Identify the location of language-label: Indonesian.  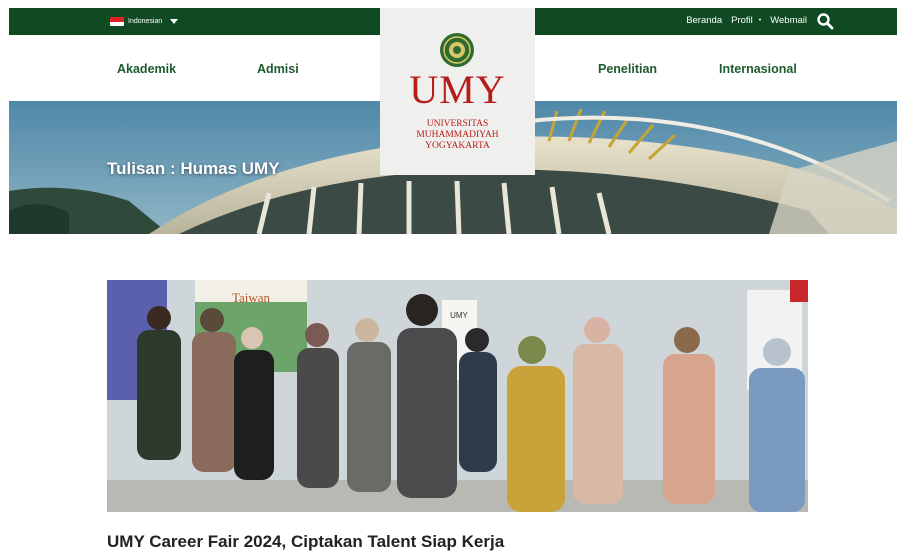
(145, 21).